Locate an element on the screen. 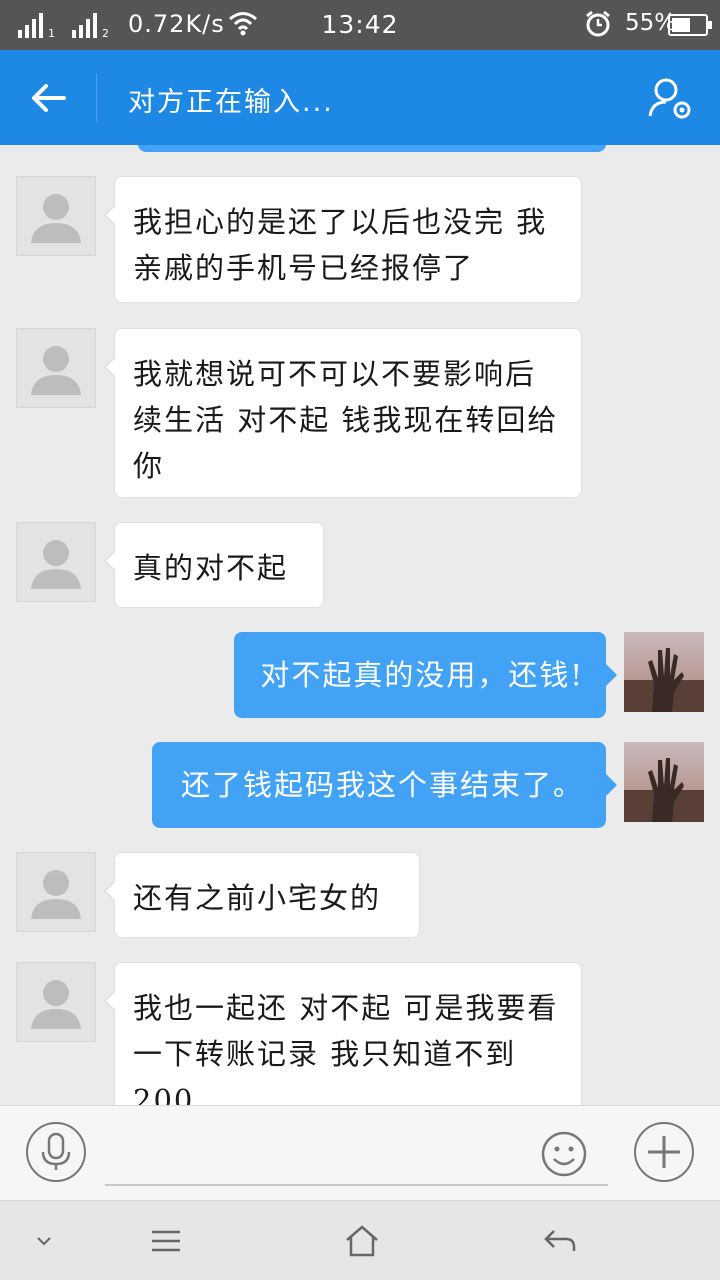 The image size is (720, 1280). message-input-bar is located at coordinates (360, 1152).